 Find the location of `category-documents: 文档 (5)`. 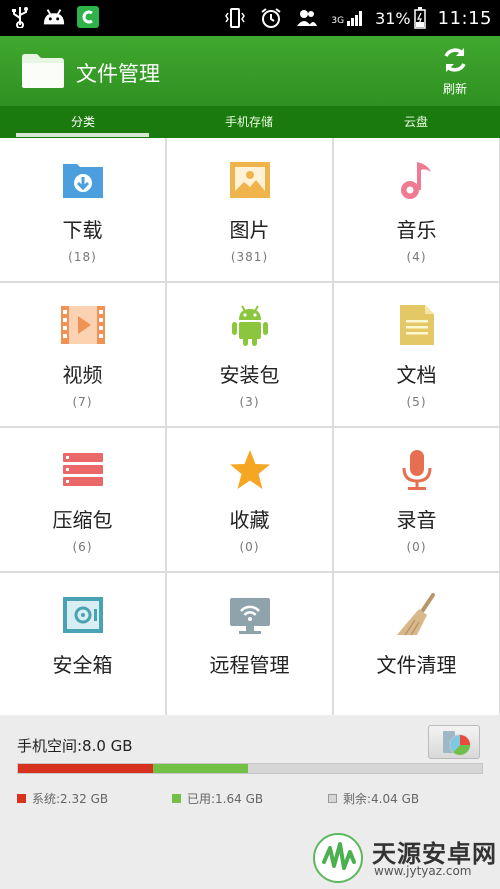

category-documents: 文档 (5) is located at coordinates (416, 354).